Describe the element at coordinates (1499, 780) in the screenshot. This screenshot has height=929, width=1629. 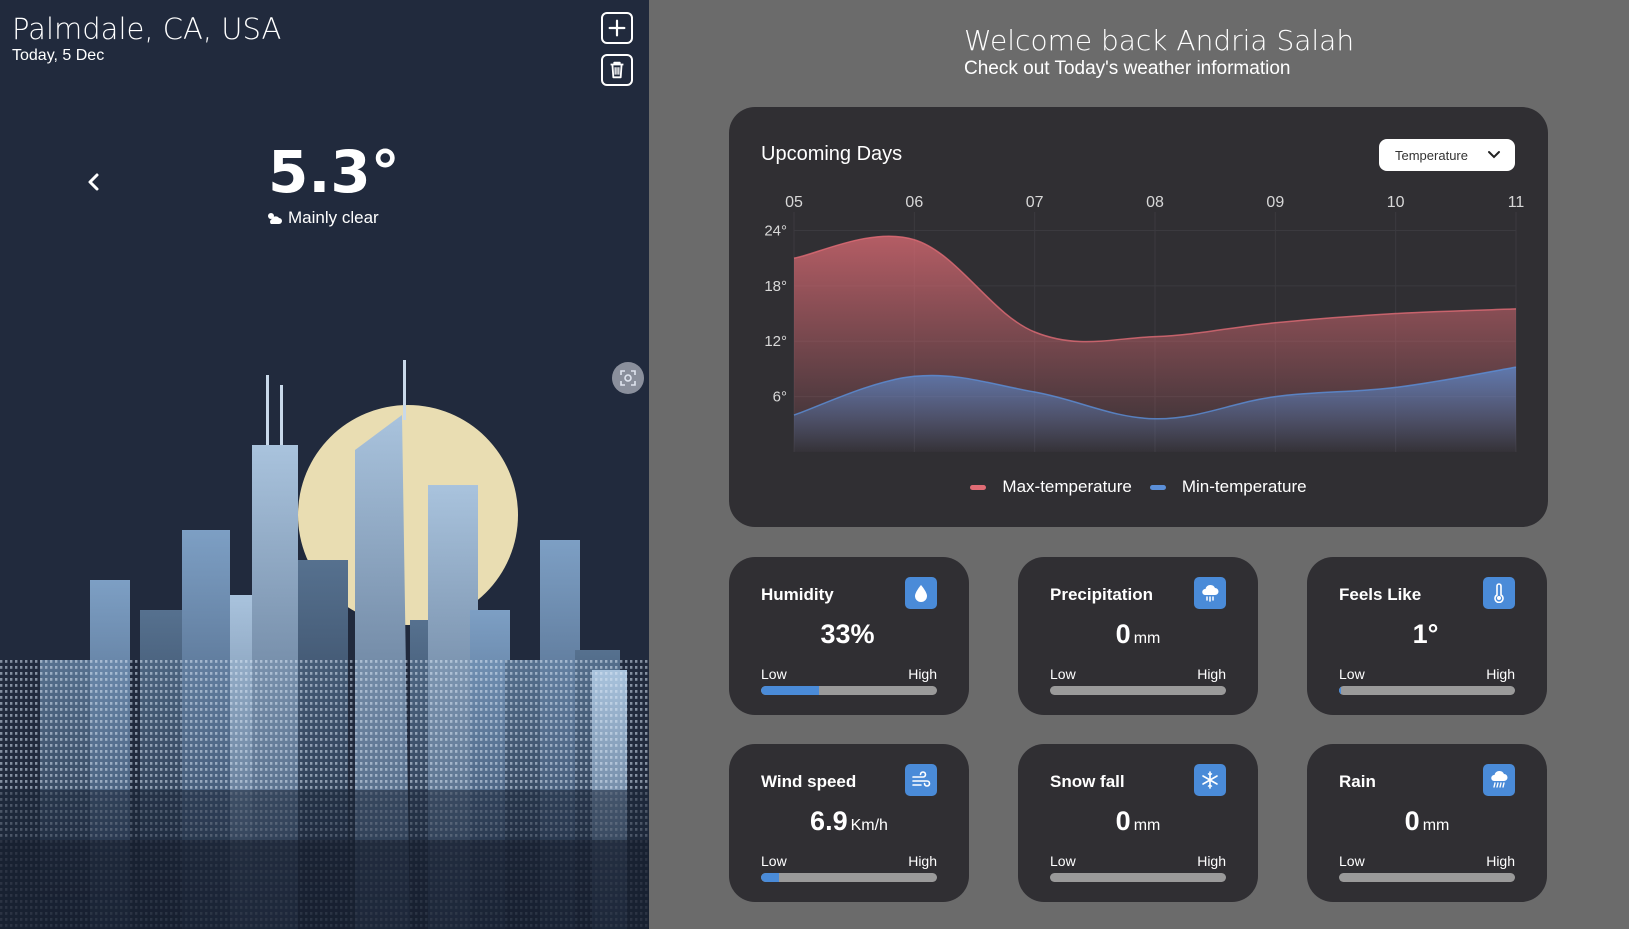
I see `rain-icon` at that location.